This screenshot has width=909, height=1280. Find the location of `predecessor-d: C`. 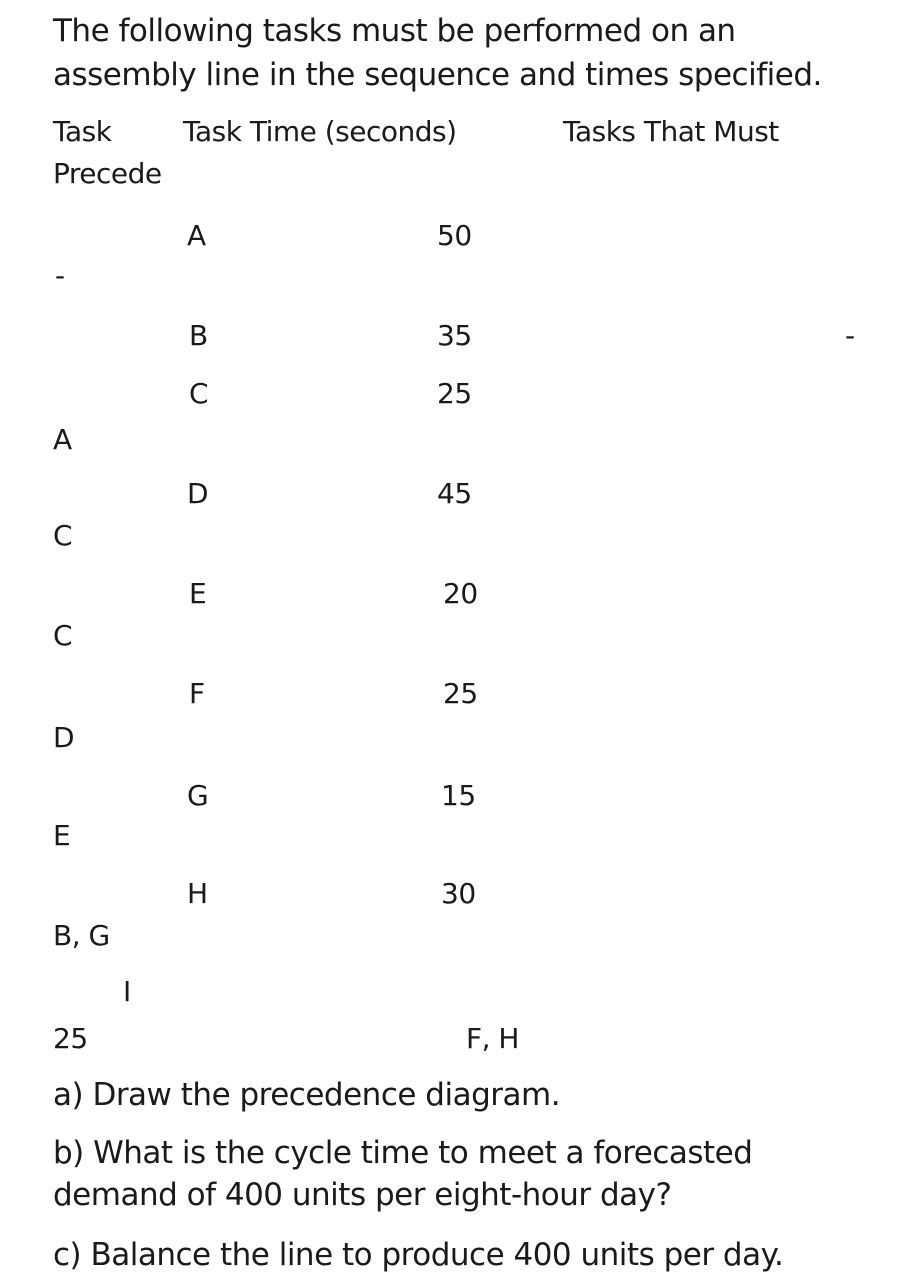

predecessor-d: C is located at coordinates (63, 535).